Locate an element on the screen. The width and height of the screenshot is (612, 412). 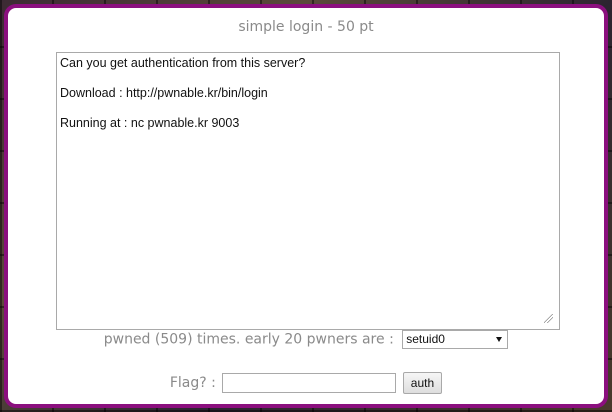
pwner-select-value: setuid0 is located at coordinates (425, 339).